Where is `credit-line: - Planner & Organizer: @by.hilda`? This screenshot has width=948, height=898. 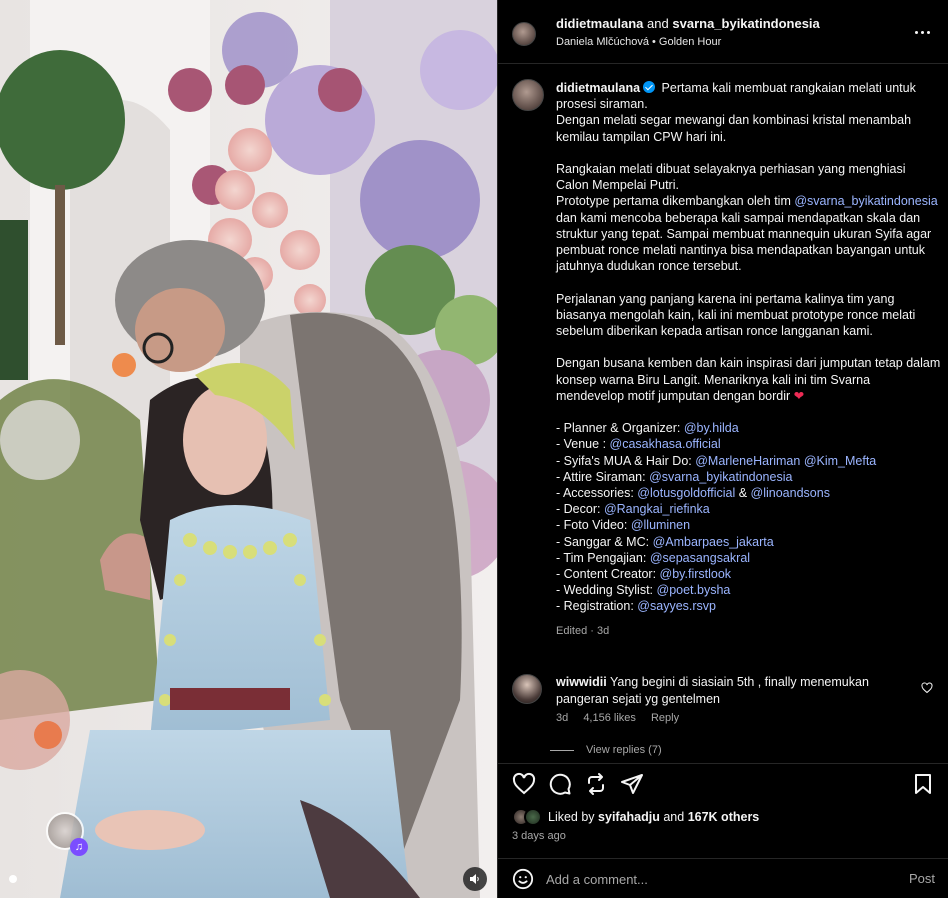
credit-line: - Planner & Organizer: @by.hilda is located at coordinates (748, 428).